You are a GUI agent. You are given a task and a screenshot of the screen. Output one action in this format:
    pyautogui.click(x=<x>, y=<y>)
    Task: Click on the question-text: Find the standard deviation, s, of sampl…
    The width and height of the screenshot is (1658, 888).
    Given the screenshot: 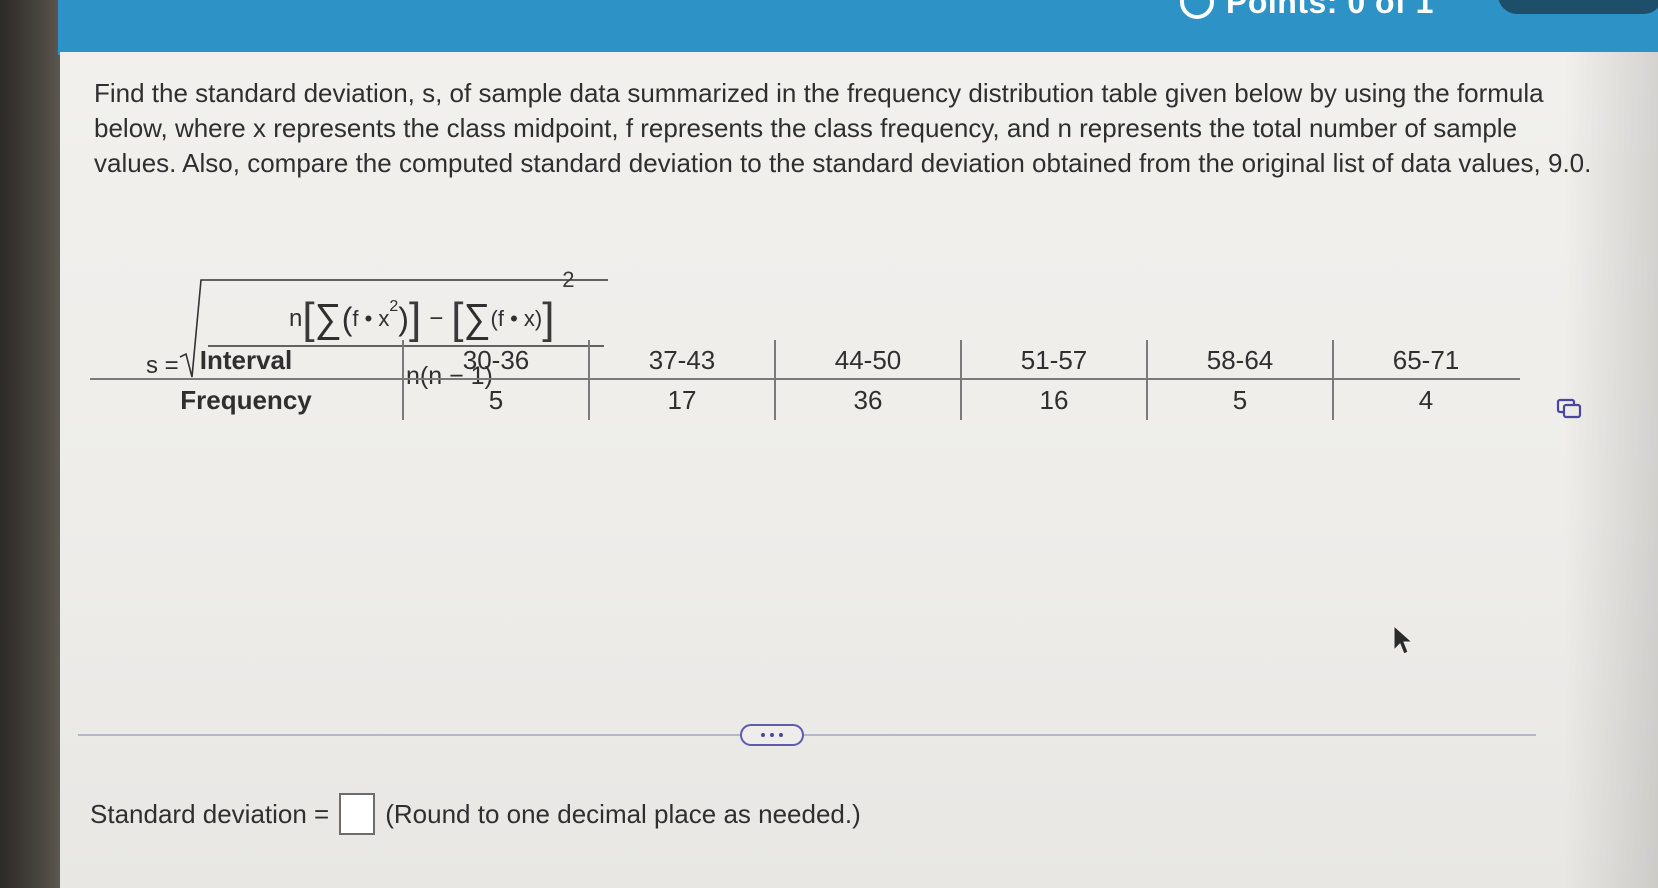 What is the action you would take?
    pyautogui.click(x=843, y=128)
    